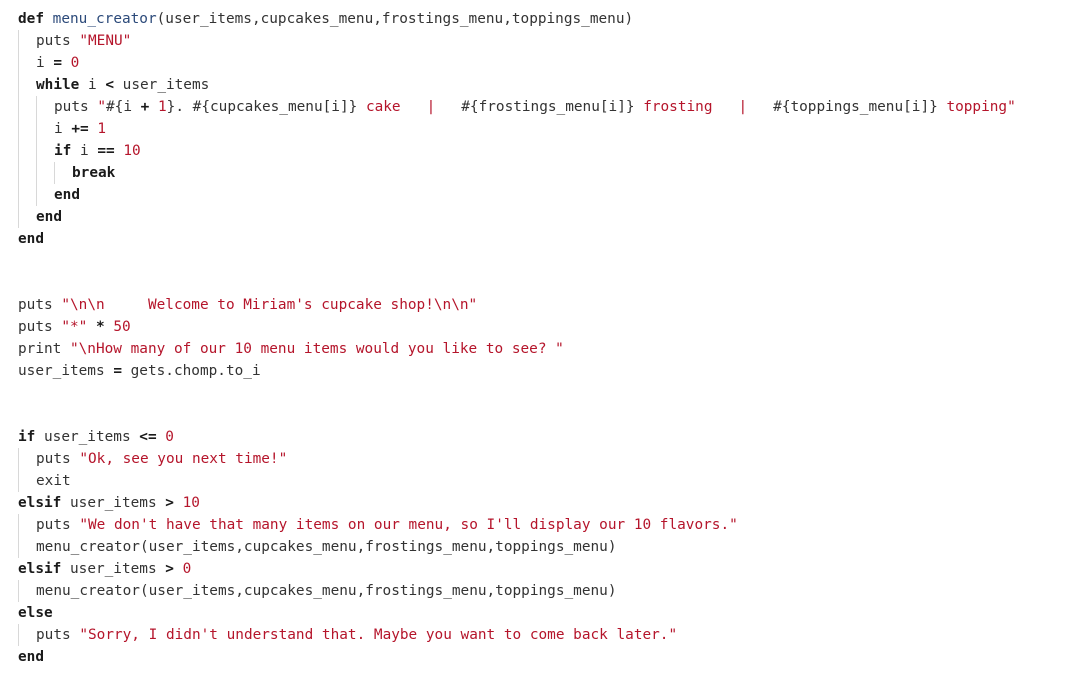 The width and height of the screenshot is (1067, 690). Describe the element at coordinates (123, 107) in the screenshot. I see `code-token-plain: #{i` at that location.